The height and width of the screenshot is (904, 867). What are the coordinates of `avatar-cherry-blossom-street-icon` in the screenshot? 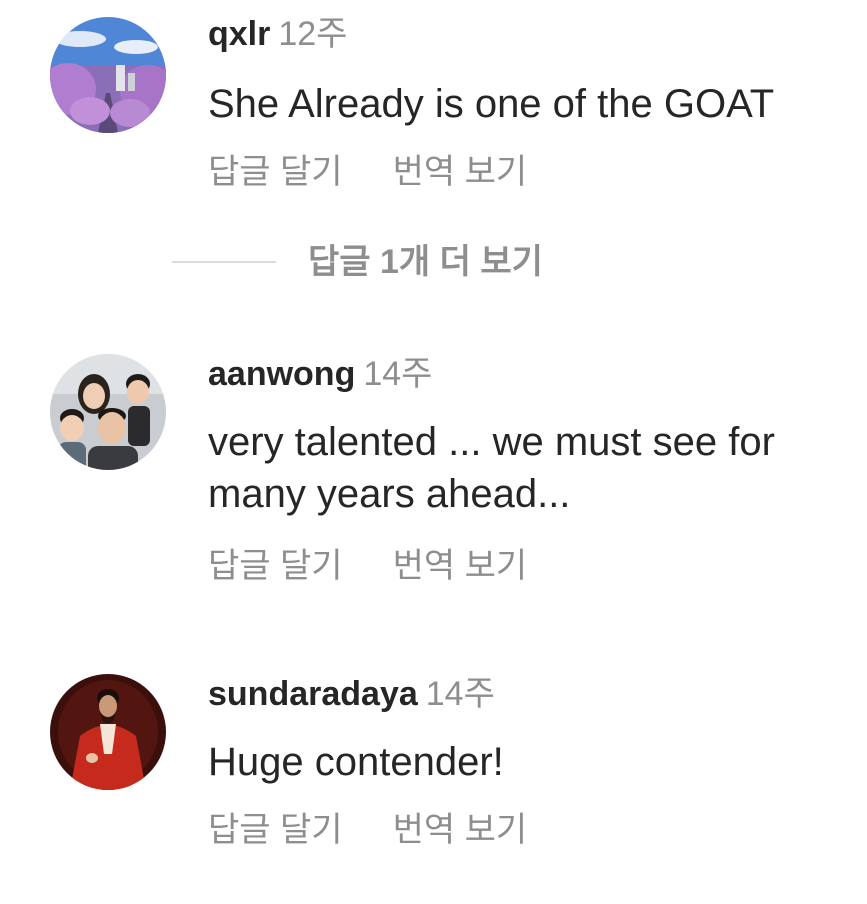 It's located at (108, 75).